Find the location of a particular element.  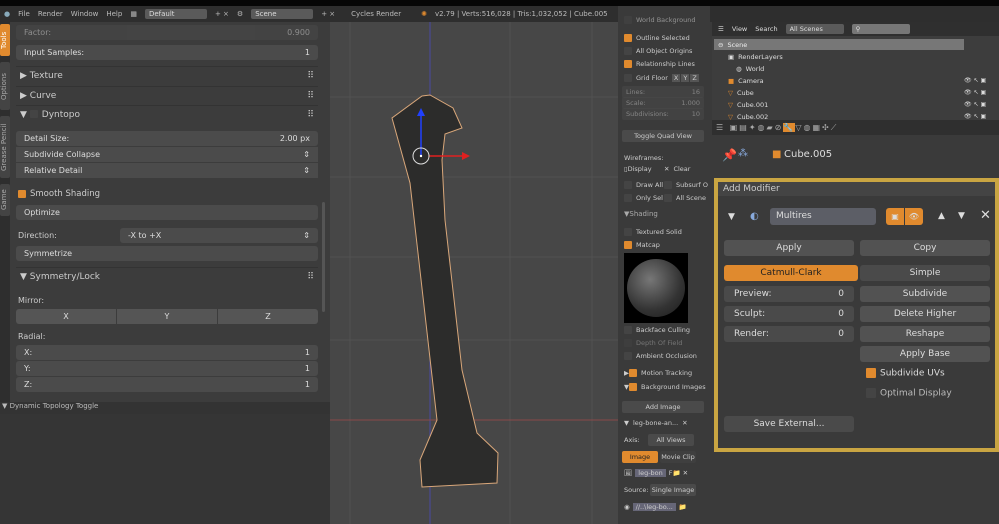

simple-button: Simple is located at coordinates (925, 273).